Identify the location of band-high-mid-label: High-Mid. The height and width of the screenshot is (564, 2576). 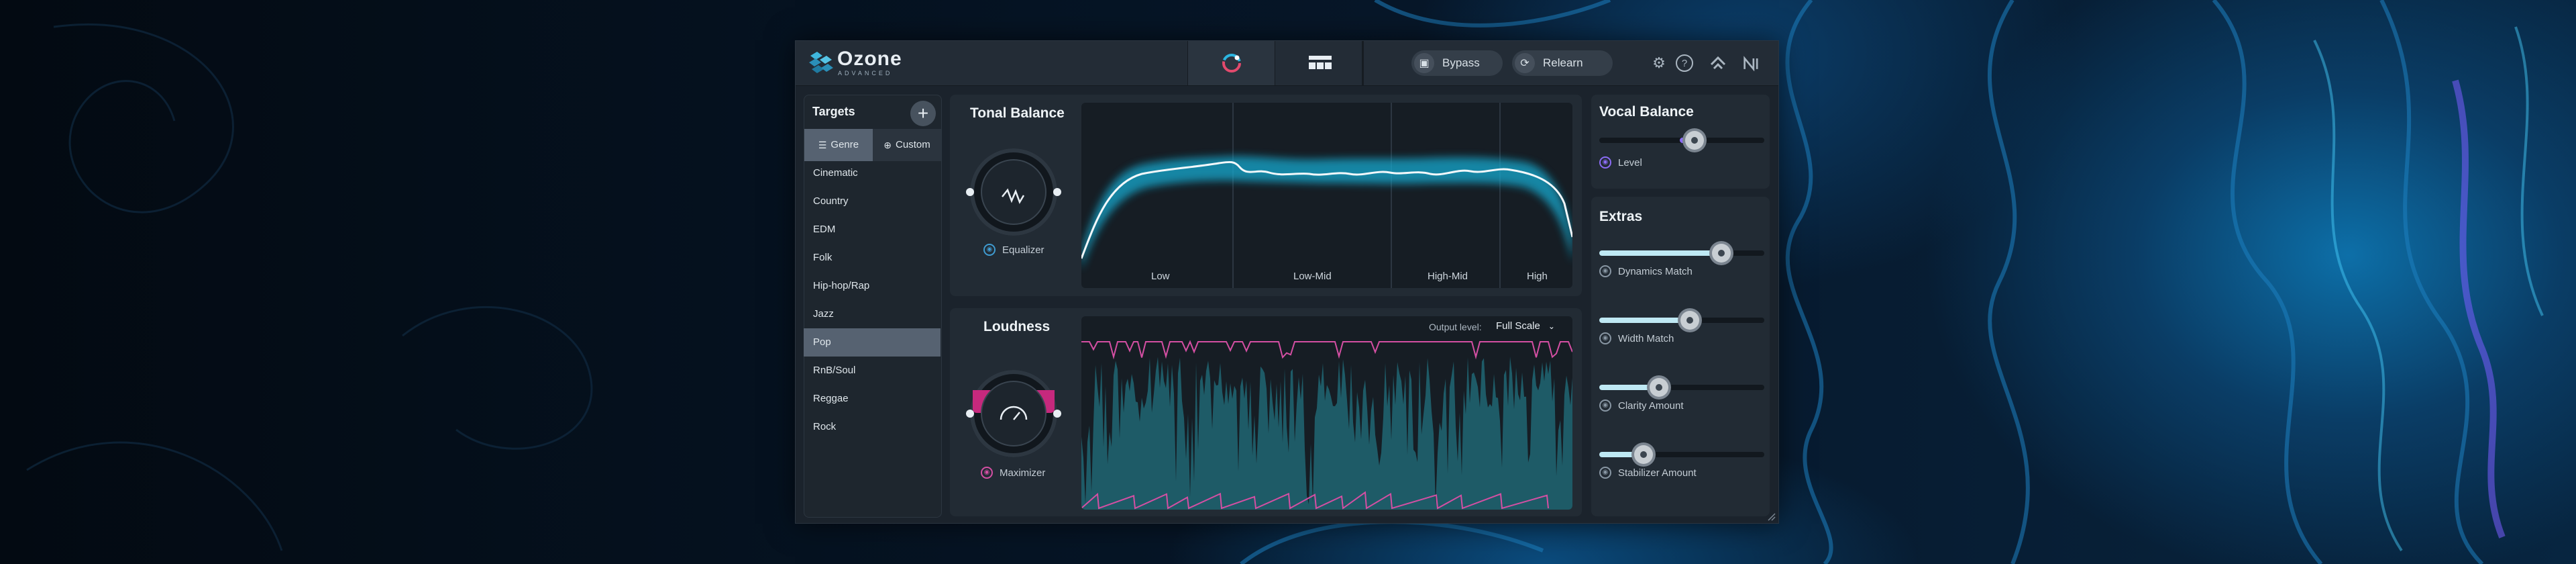
(1448, 276).